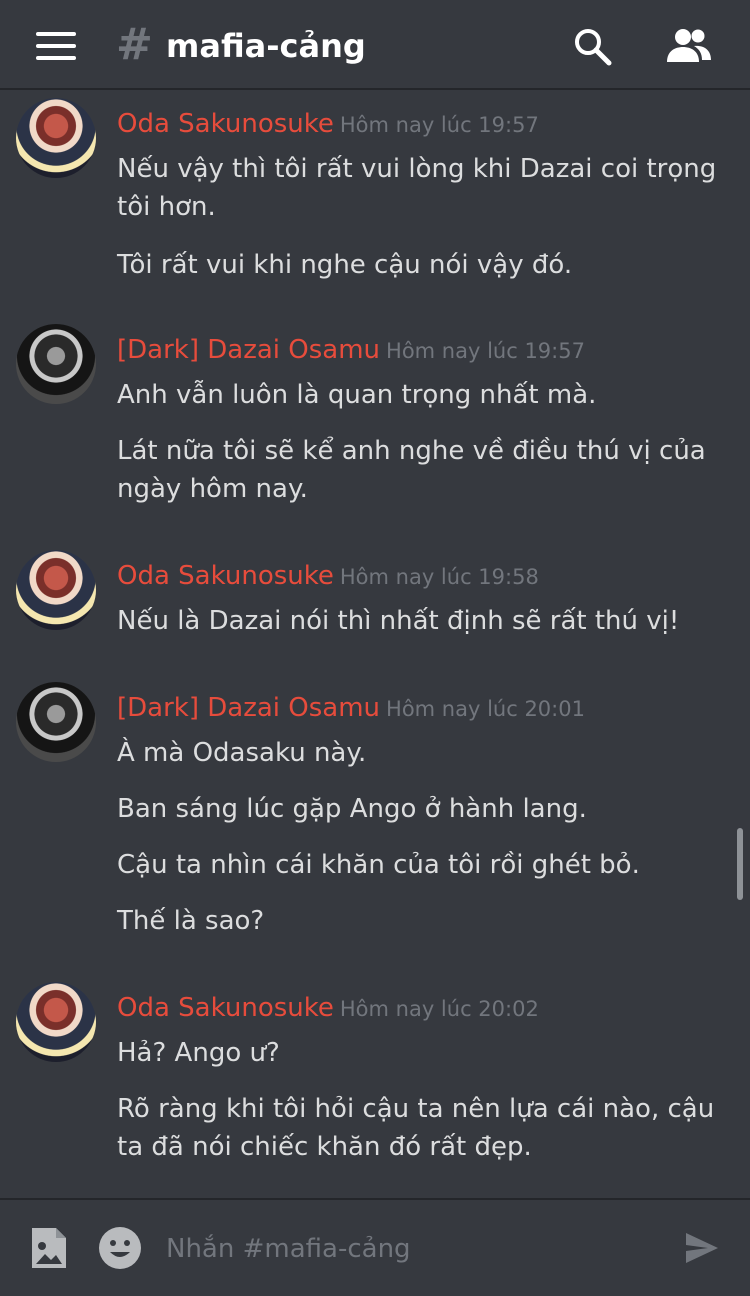 This screenshot has height=1296, width=750. Describe the element at coordinates (48, 1248) in the screenshot. I see `image-upload-icon` at that location.